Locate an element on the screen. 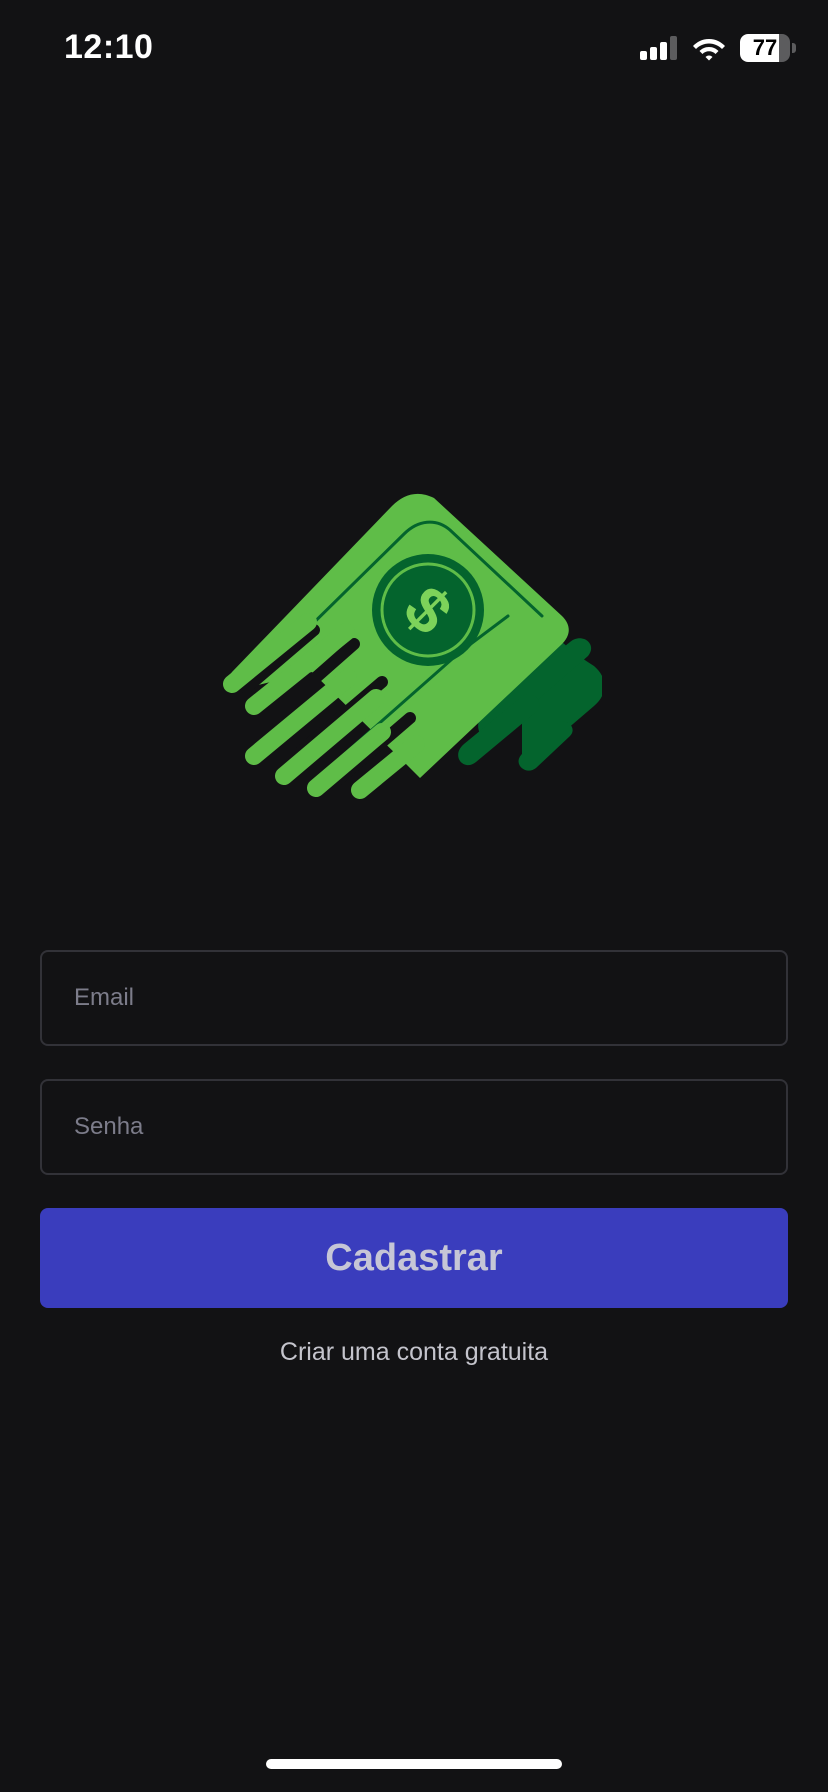 The width and height of the screenshot is (828, 1792). battery-icon: 77 is located at coordinates (768, 48).